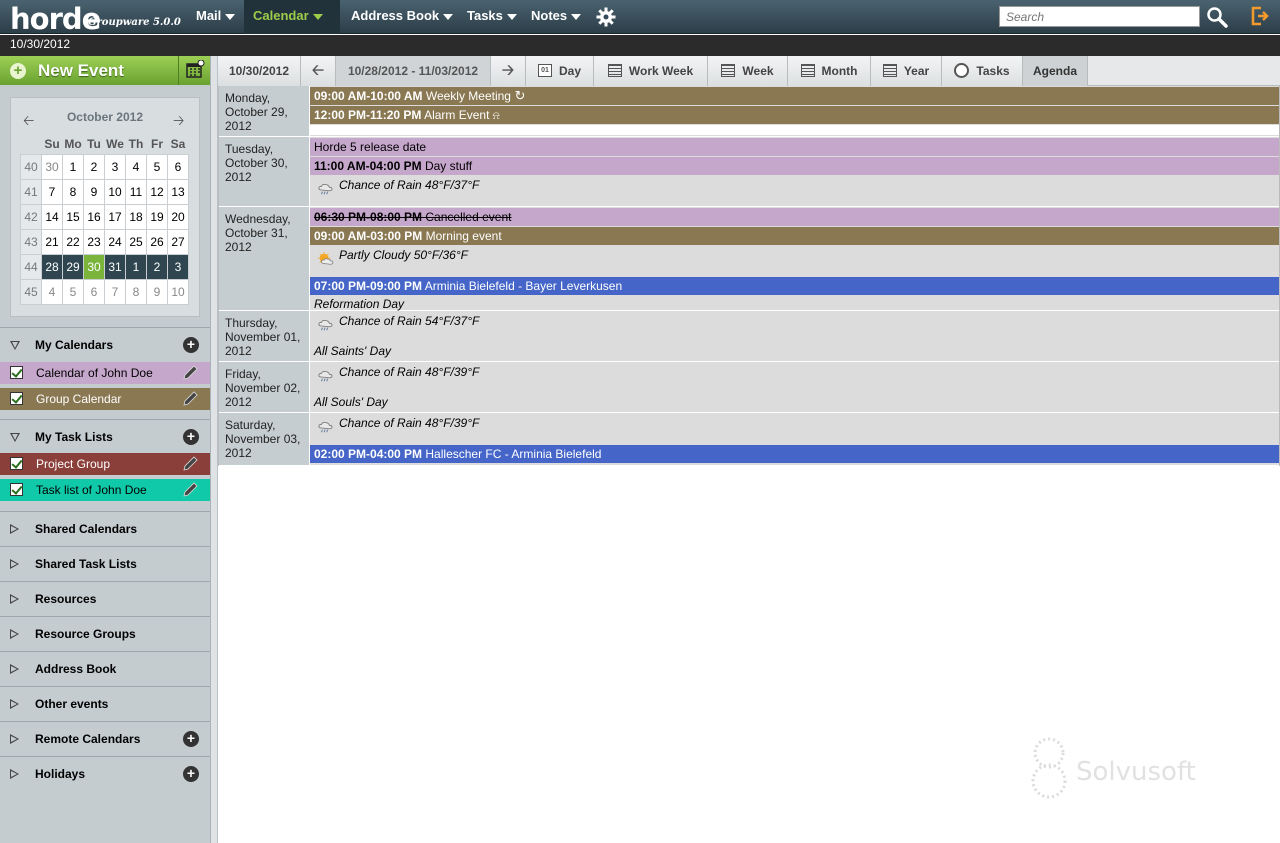  Describe the element at coordinates (105, 633) in the screenshot. I see `section-resource-groups: Resource Groups` at that location.